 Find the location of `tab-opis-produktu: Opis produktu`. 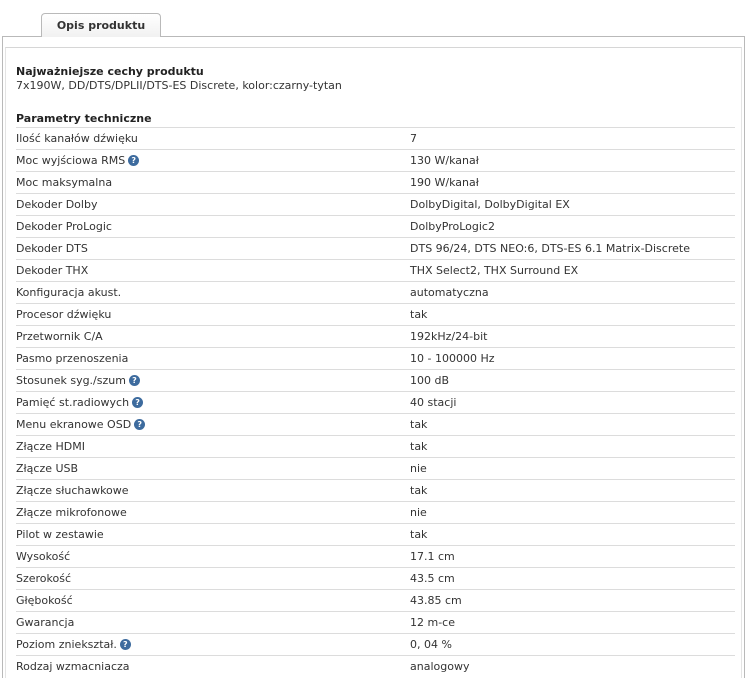

tab-opis-produktu: Opis produktu is located at coordinates (101, 25).